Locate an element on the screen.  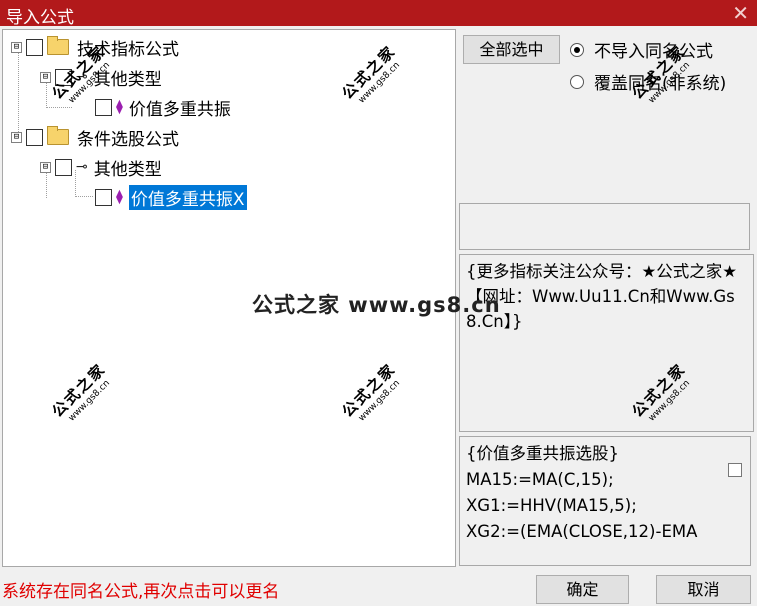
ok-button: 确定 is located at coordinates (582, 589).